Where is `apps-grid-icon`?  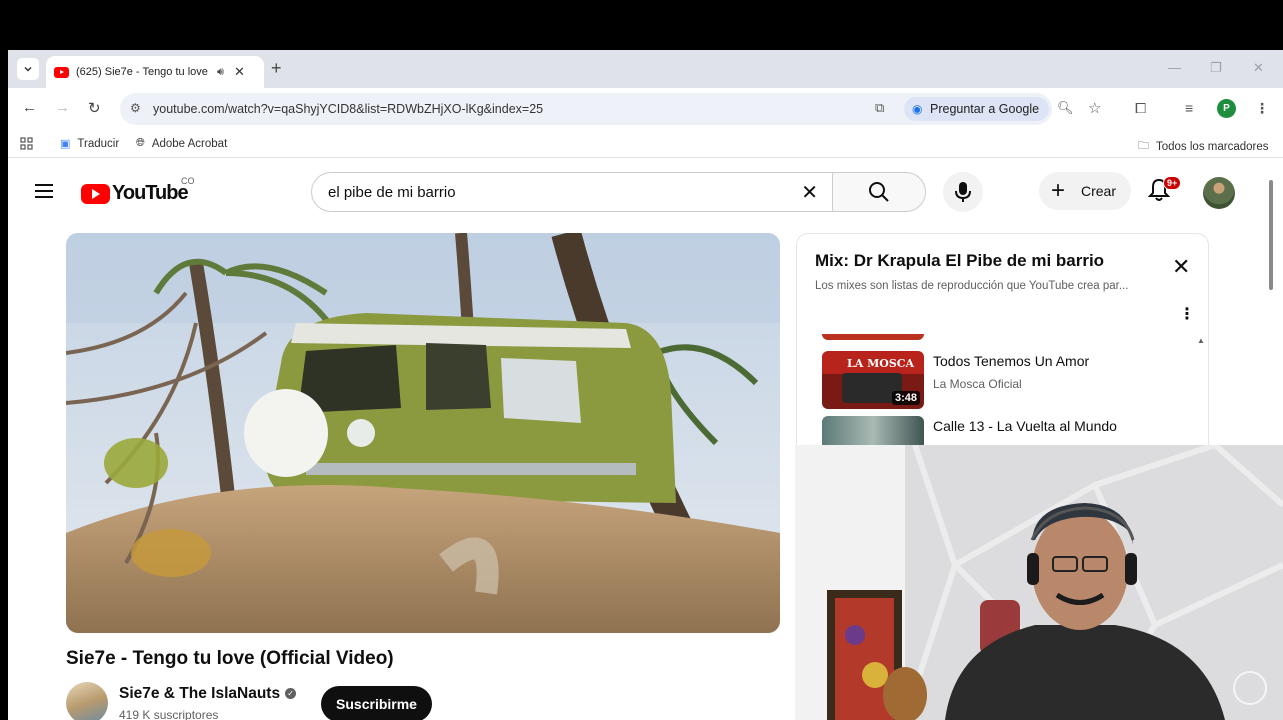
apps-grid-icon is located at coordinates (26, 143).